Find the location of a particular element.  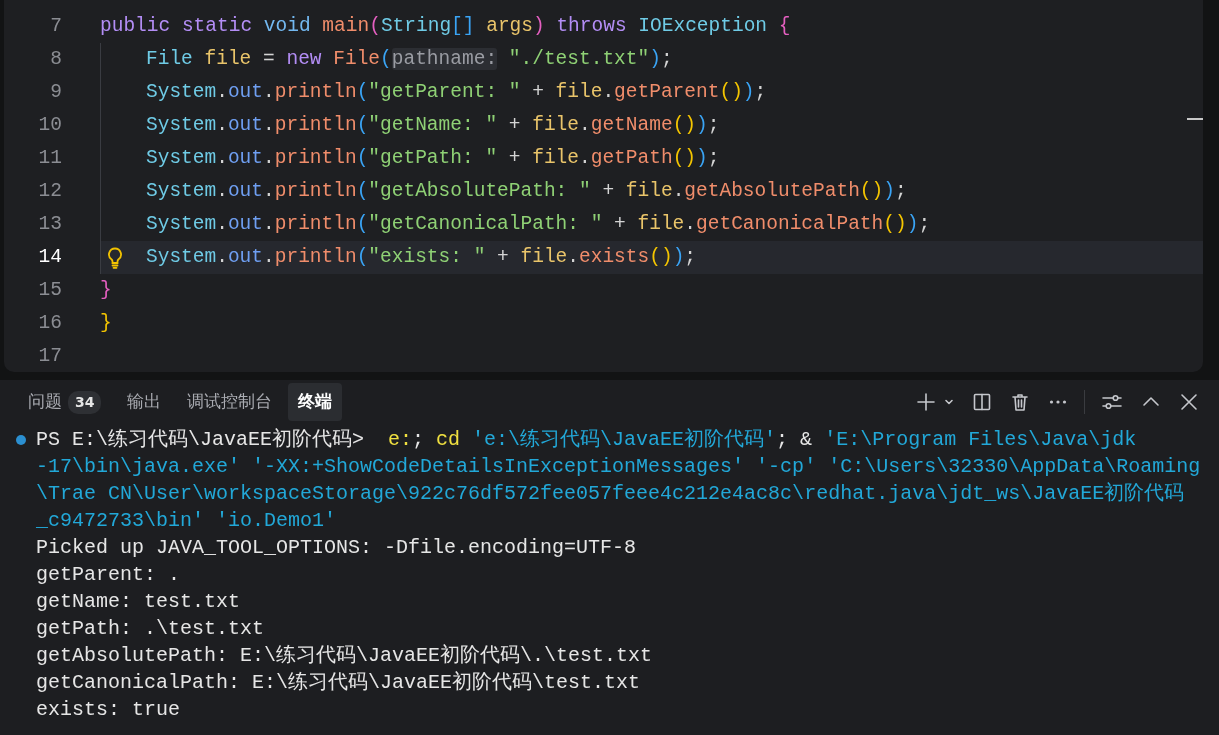

line-number: 11 is located at coordinates (49, 158).